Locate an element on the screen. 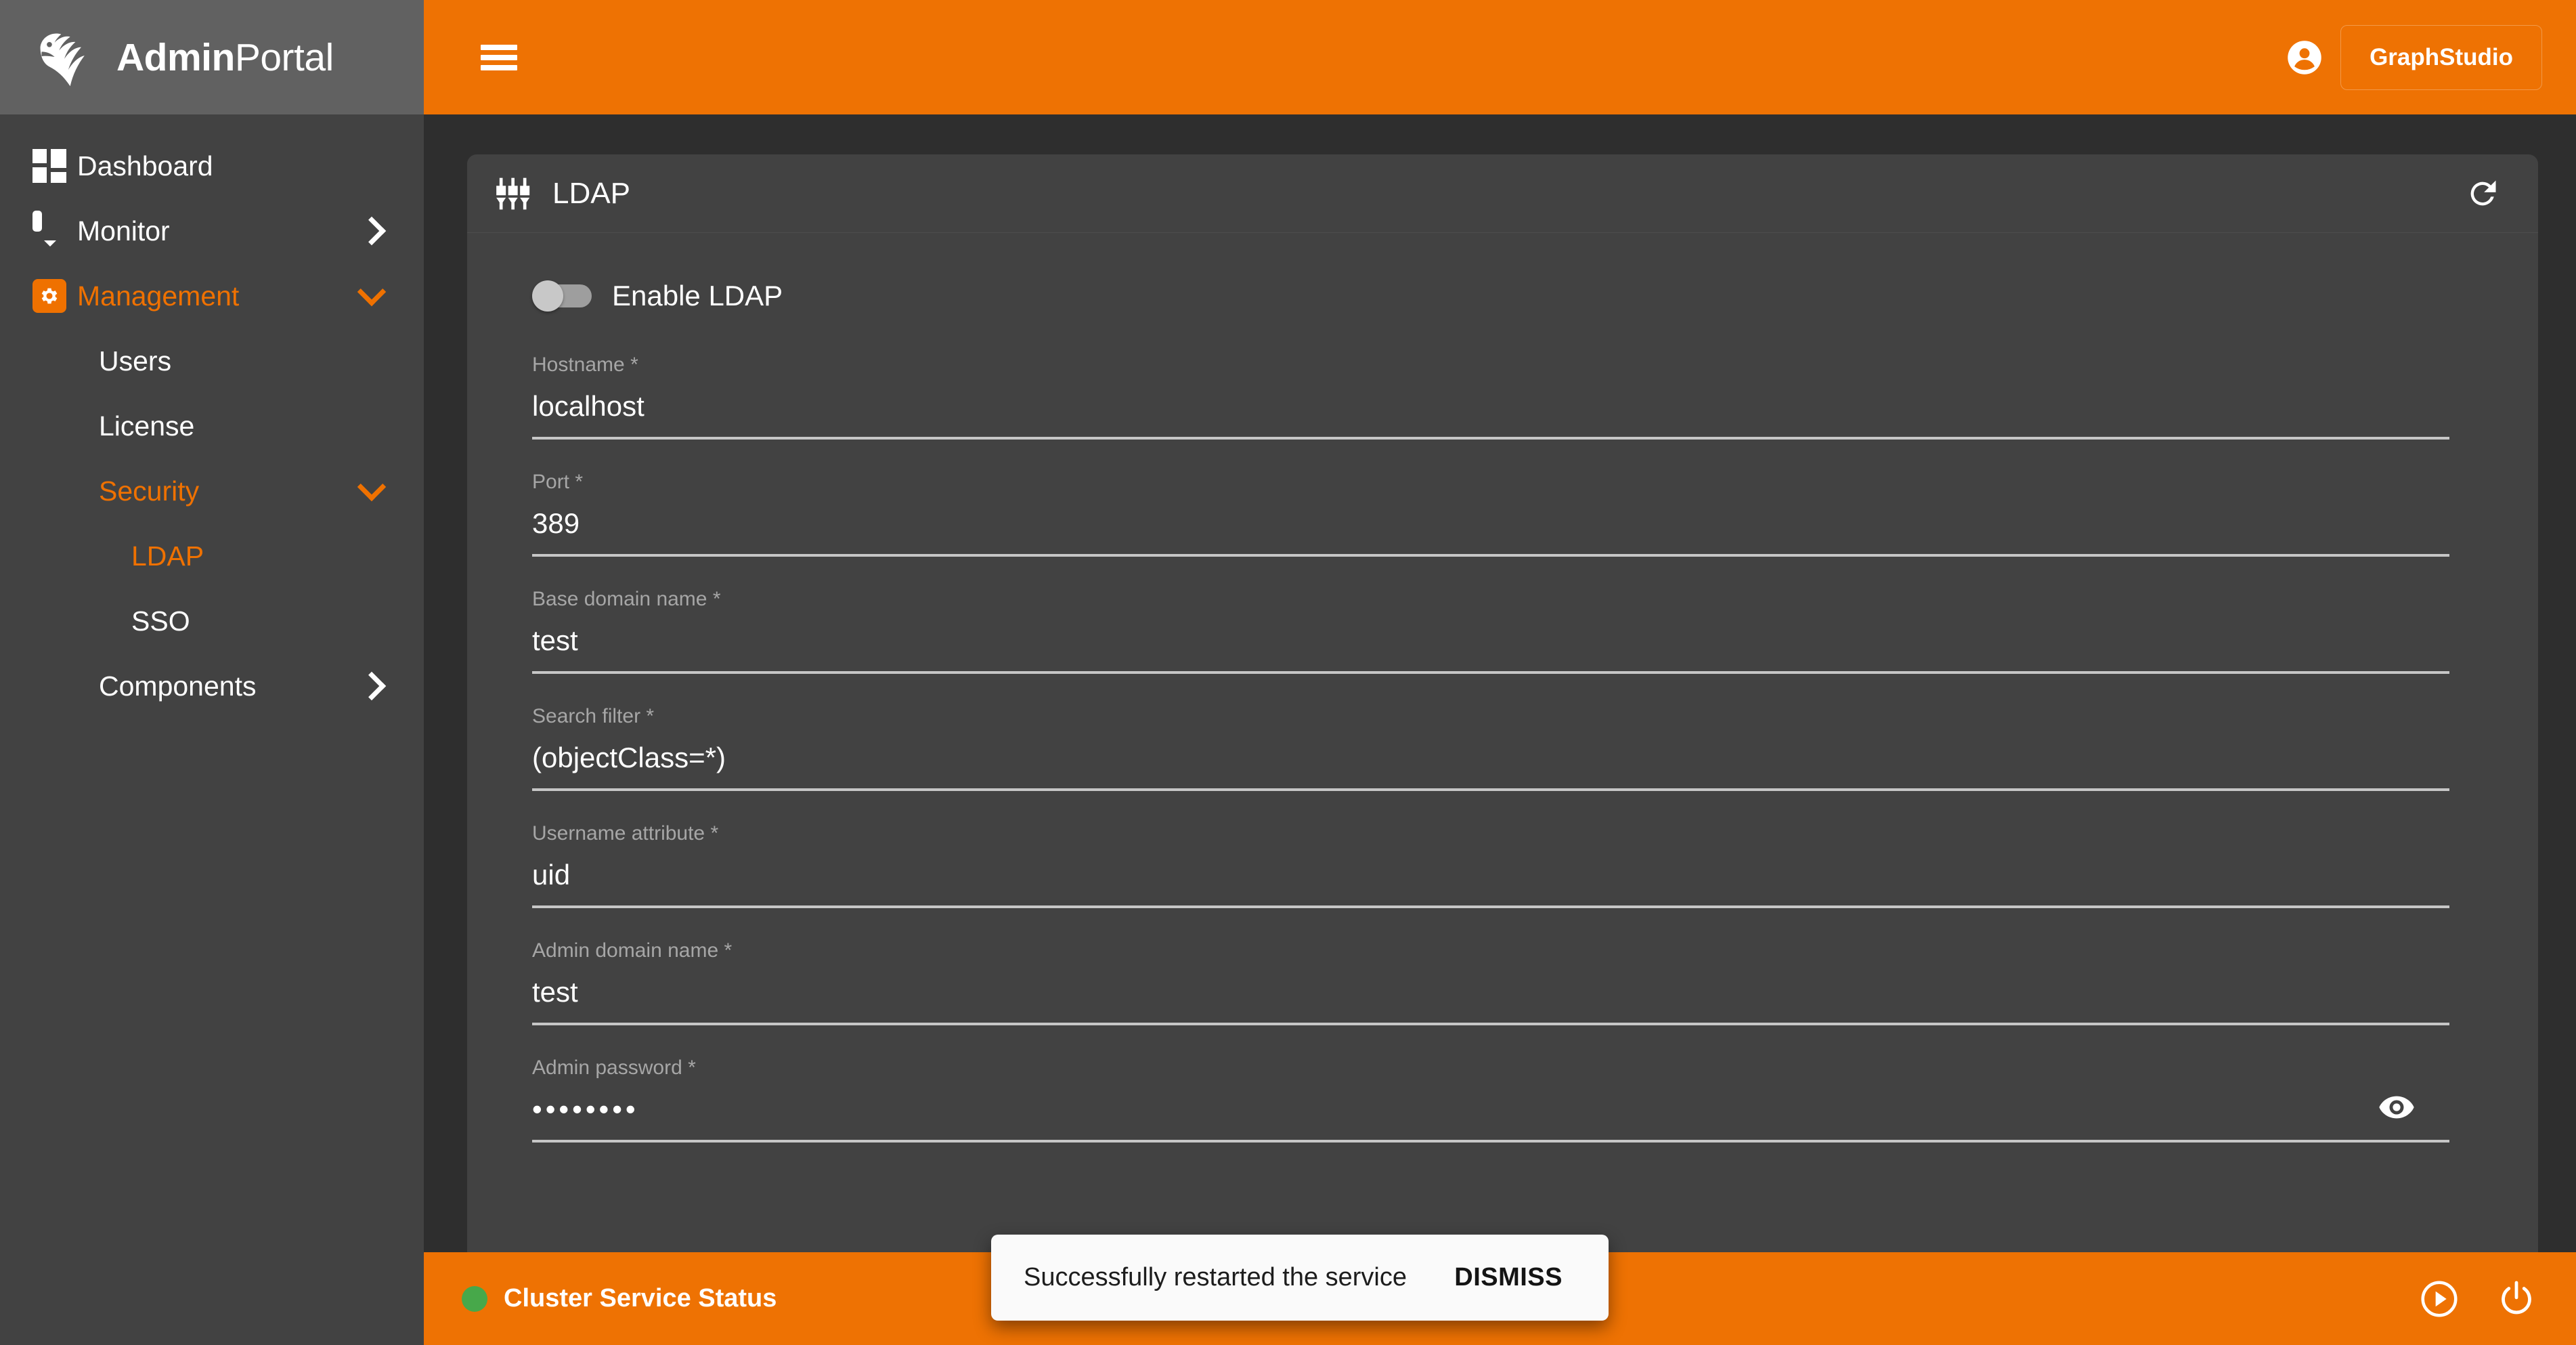  port-input: 389 is located at coordinates (1490, 523).